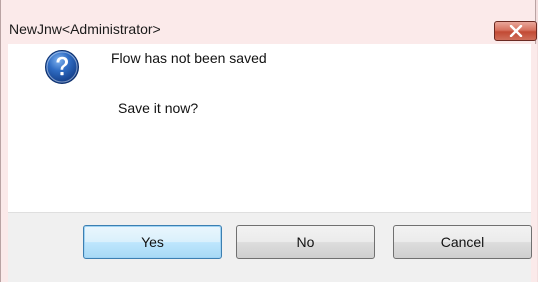  I want to click on window-title: NewJnw<Administrator>, so click(85, 29).